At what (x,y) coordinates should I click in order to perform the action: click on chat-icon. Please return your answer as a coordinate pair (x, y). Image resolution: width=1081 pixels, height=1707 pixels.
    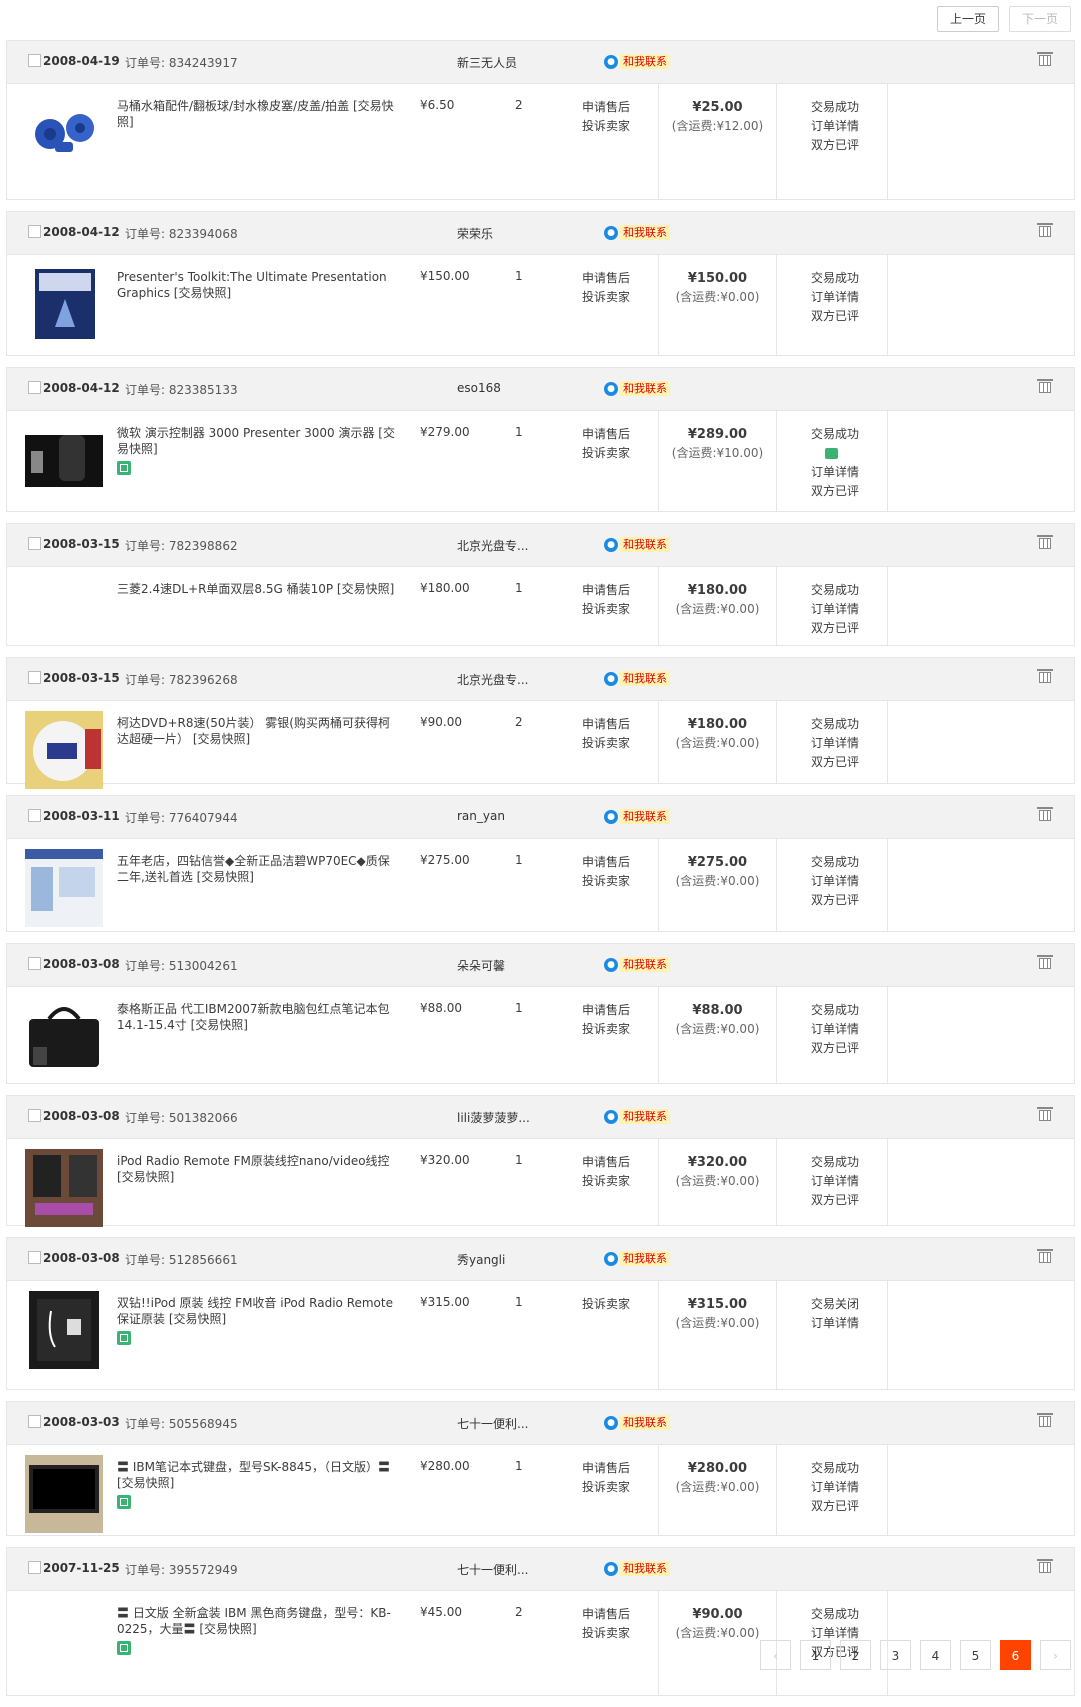
    Looking at the image, I should click on (831, 453).